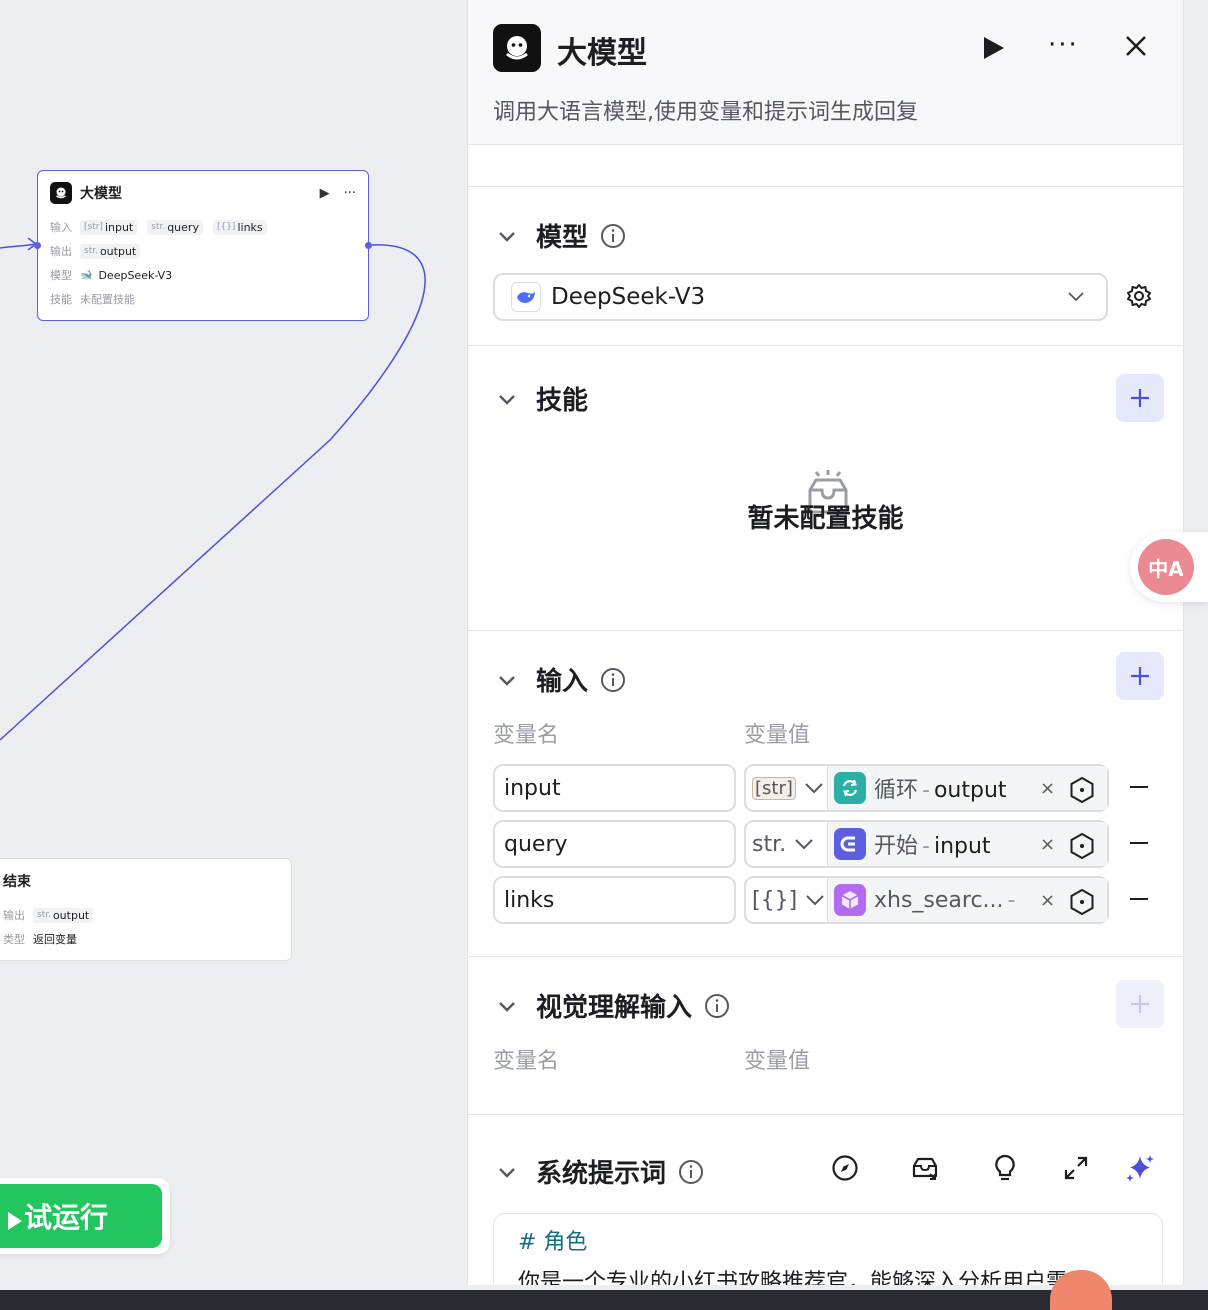 This screenshot has height=1310, width=1208. I want to click on add-skill-button, so click(1140, 398).